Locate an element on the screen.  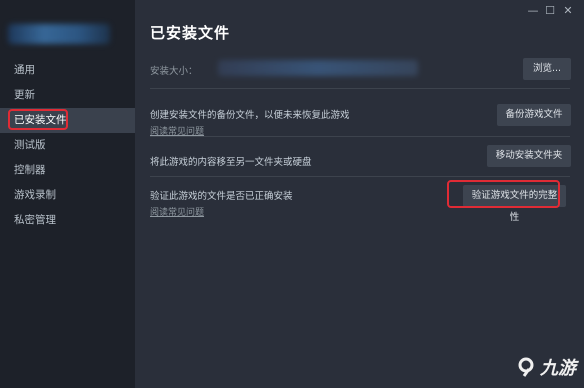
sidebar-item-general: 通用 is located at coordinates (67, 70).